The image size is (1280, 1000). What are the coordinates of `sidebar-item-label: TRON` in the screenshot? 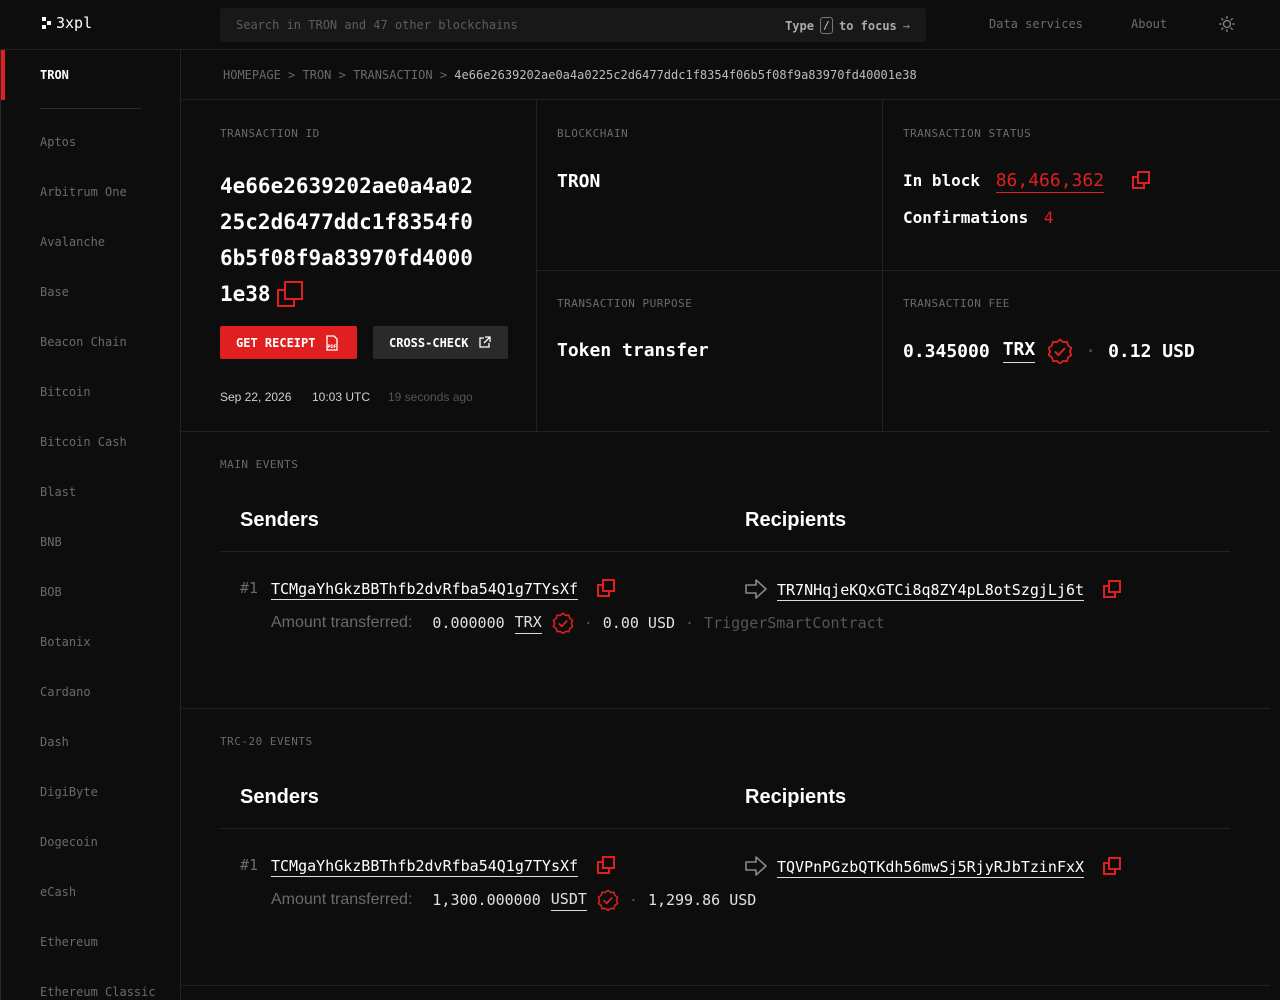 It's located at (54, 75).